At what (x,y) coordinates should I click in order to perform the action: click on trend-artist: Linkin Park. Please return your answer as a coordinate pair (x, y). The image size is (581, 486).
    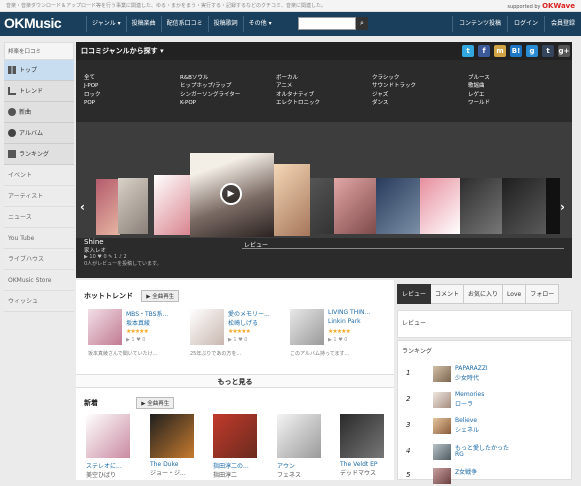
    Looking at the image, I should click on (344, 321).